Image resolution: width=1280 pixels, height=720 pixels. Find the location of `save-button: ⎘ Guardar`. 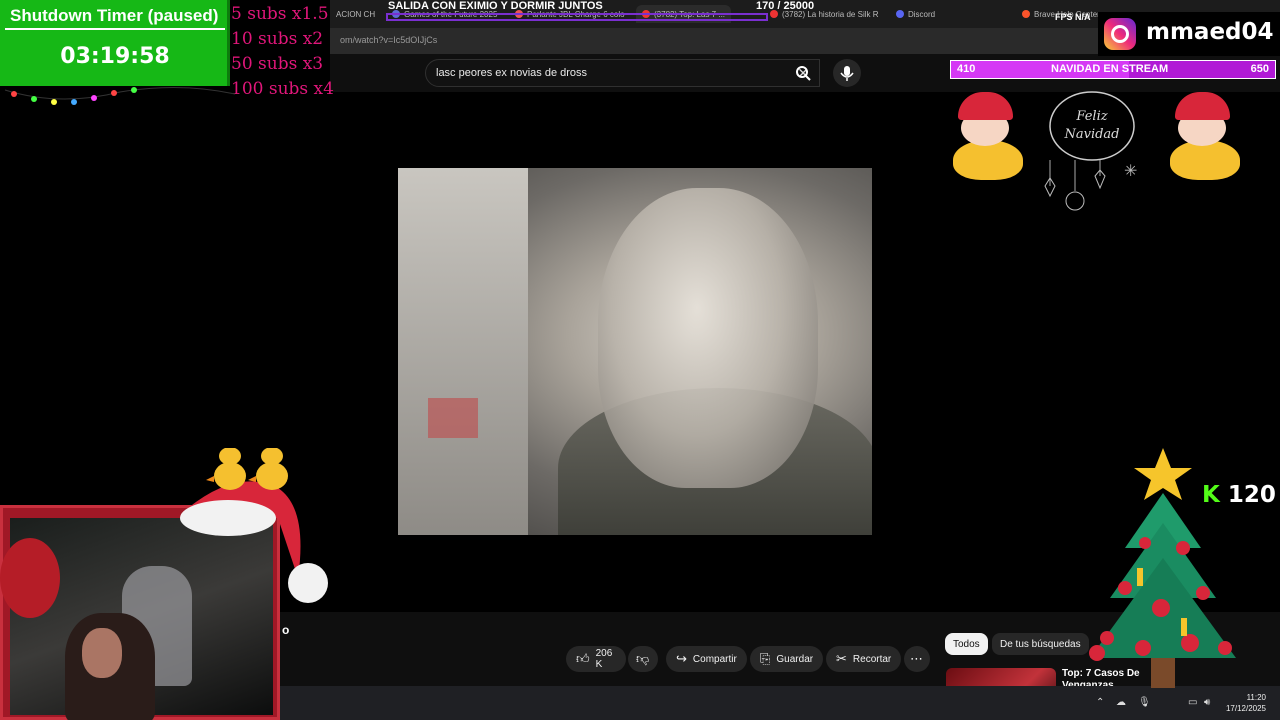

save-button: ⎘ Guardar is located at coordinates (787, 659).